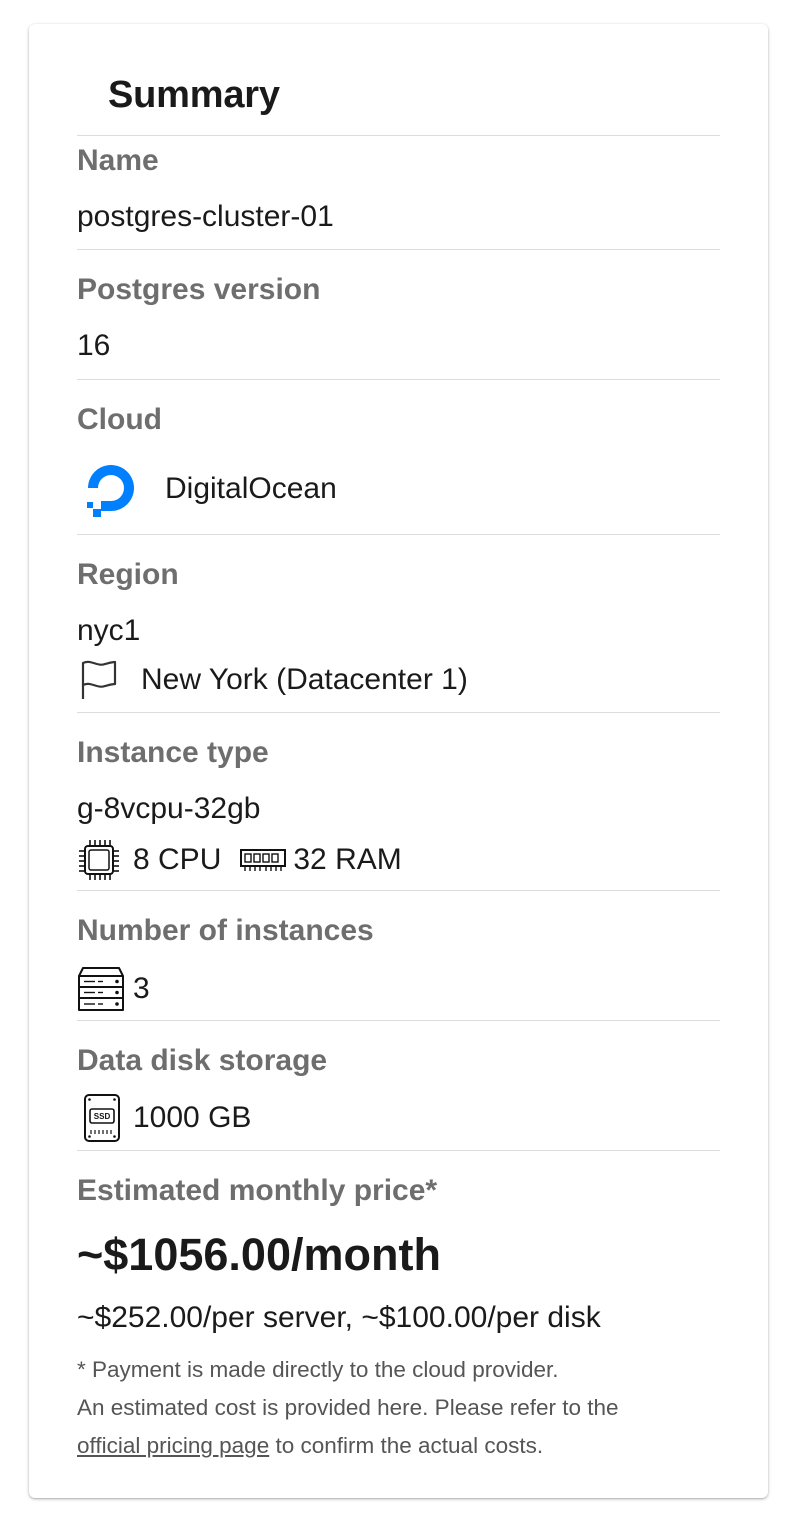 The width and height of the screenshot is (804, 1534). What do you see at coordinates (94, 345) in the screenshot?
I see `postgres-version-value: 16` at bounding box center [94, 345].